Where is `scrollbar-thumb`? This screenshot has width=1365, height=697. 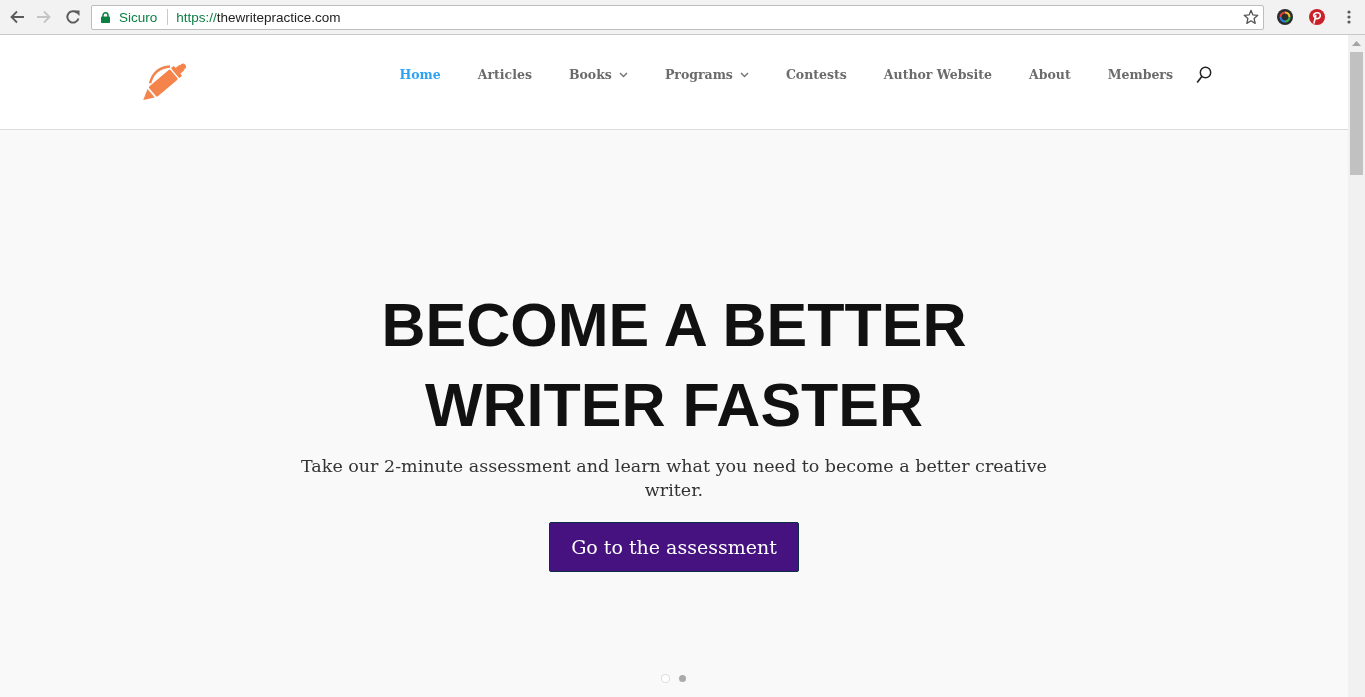
scrollbar-thumb is located at coordinates (1356, 113).